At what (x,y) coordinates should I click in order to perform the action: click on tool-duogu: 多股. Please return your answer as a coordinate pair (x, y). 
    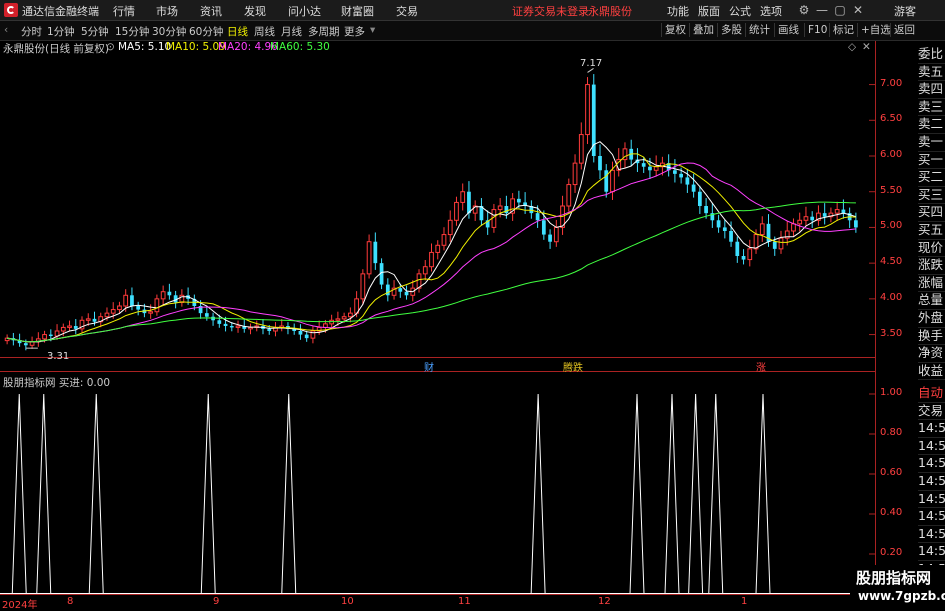
    Looking at the image, I should click on (731, 30).